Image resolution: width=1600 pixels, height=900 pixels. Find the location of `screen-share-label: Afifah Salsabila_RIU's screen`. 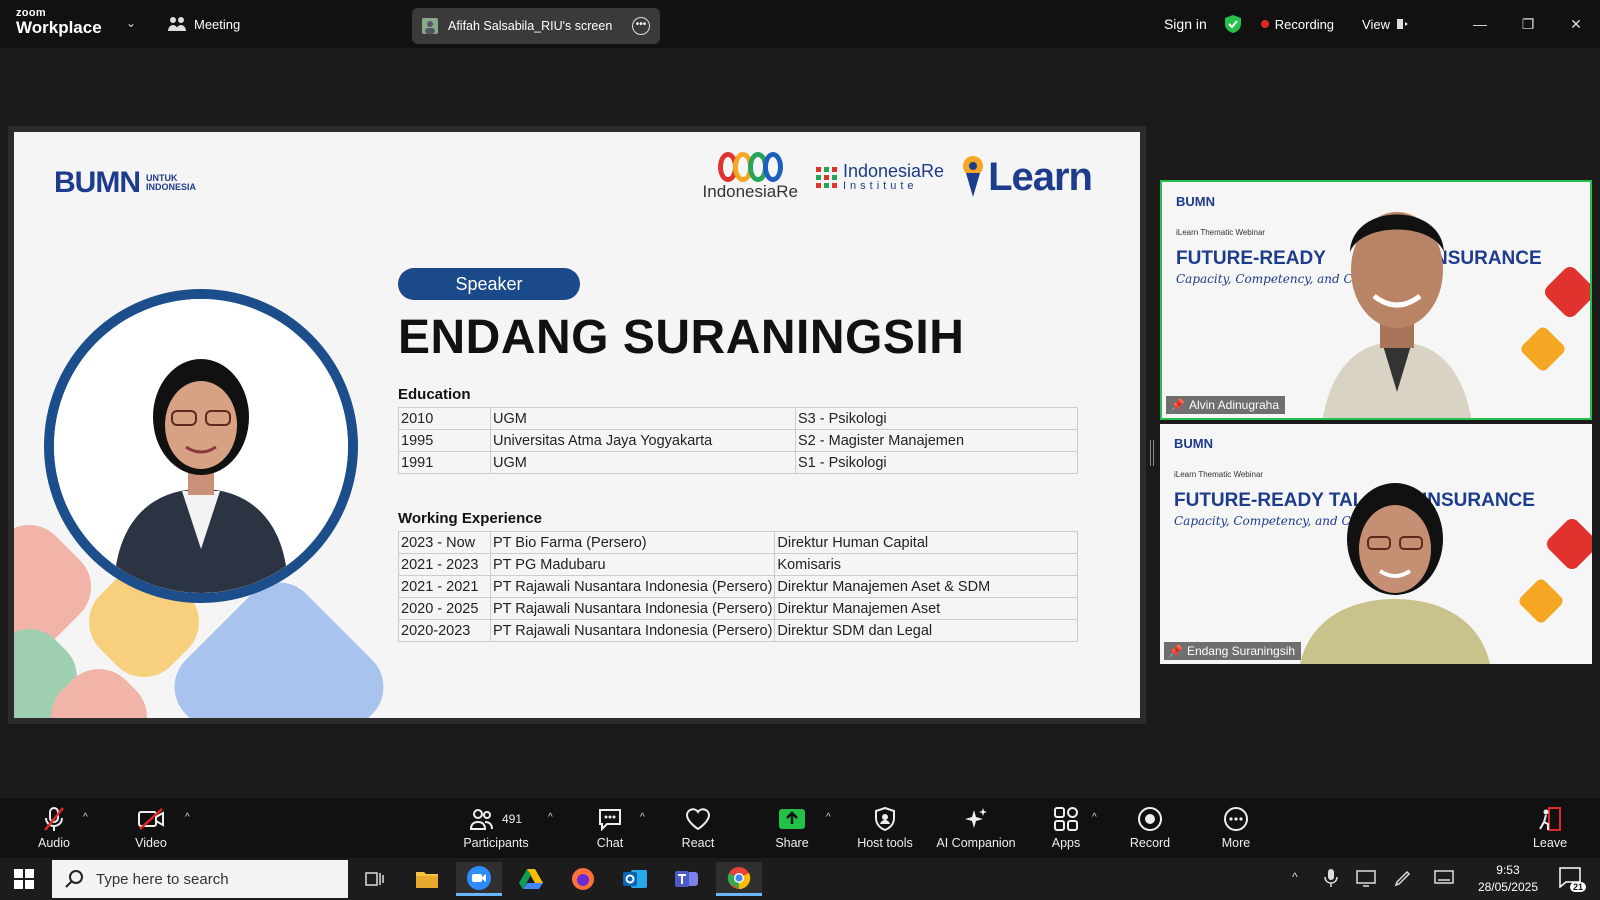

screen-share-label: Afifah Salsabila_RIU's screen is located at coordinates (530, 26).